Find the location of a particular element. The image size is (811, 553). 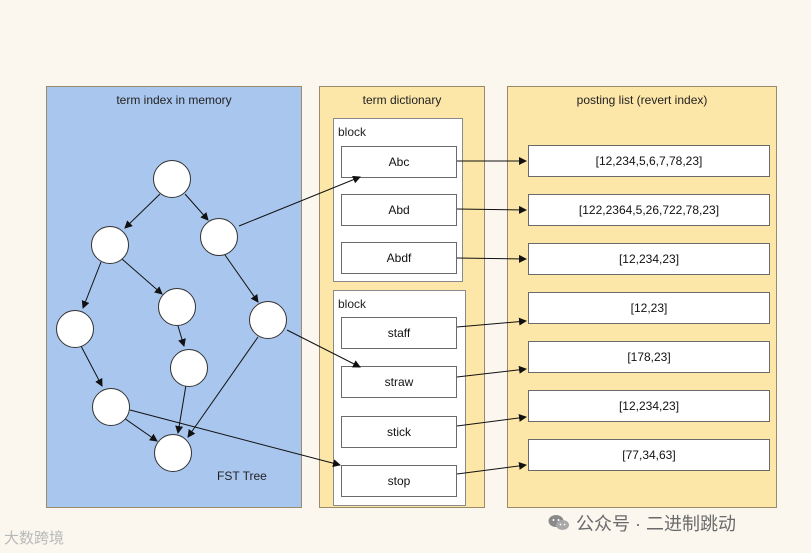

fst-tree-caption: FST Tree is located at coordinates (242, 476).